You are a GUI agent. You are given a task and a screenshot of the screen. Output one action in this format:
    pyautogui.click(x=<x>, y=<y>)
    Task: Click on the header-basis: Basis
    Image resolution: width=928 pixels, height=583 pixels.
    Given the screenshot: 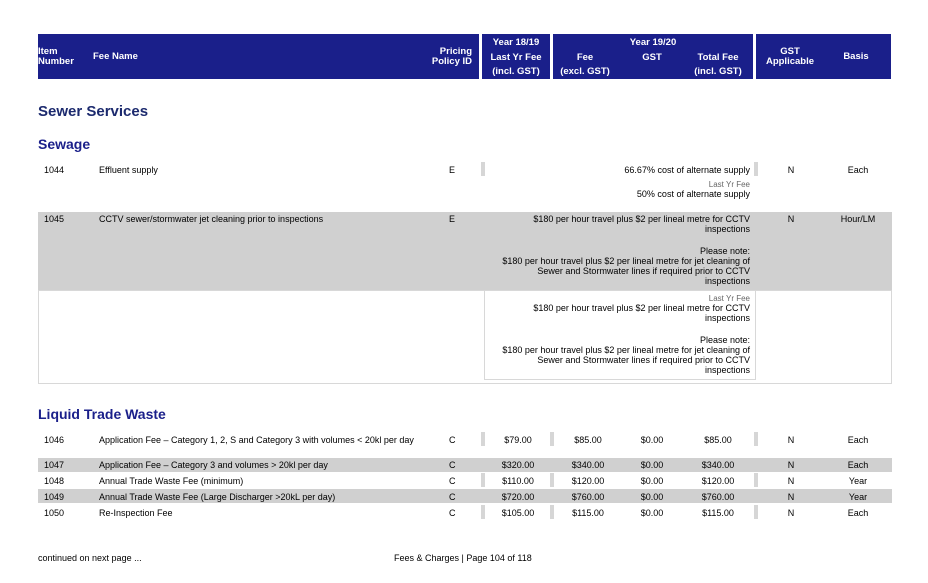 What is the action you would take?
    pyautogui.click(x=856, y=56)
    